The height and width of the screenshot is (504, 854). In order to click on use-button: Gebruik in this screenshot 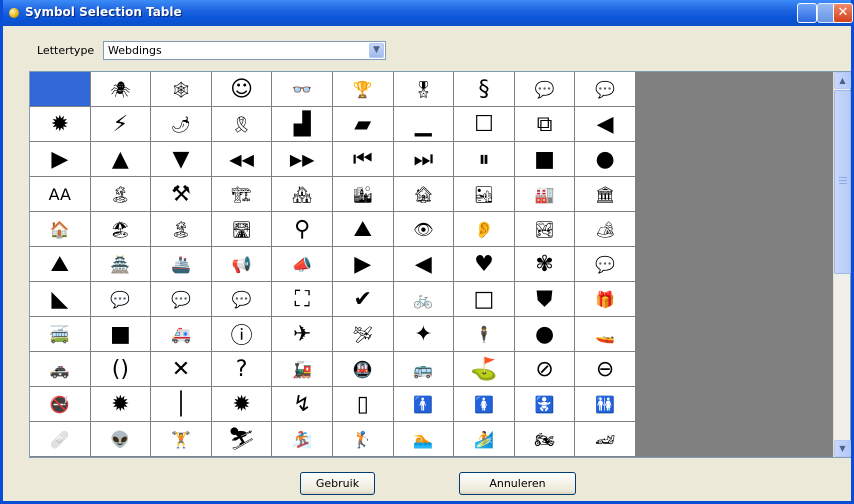, I will do `click(337, 483)`.